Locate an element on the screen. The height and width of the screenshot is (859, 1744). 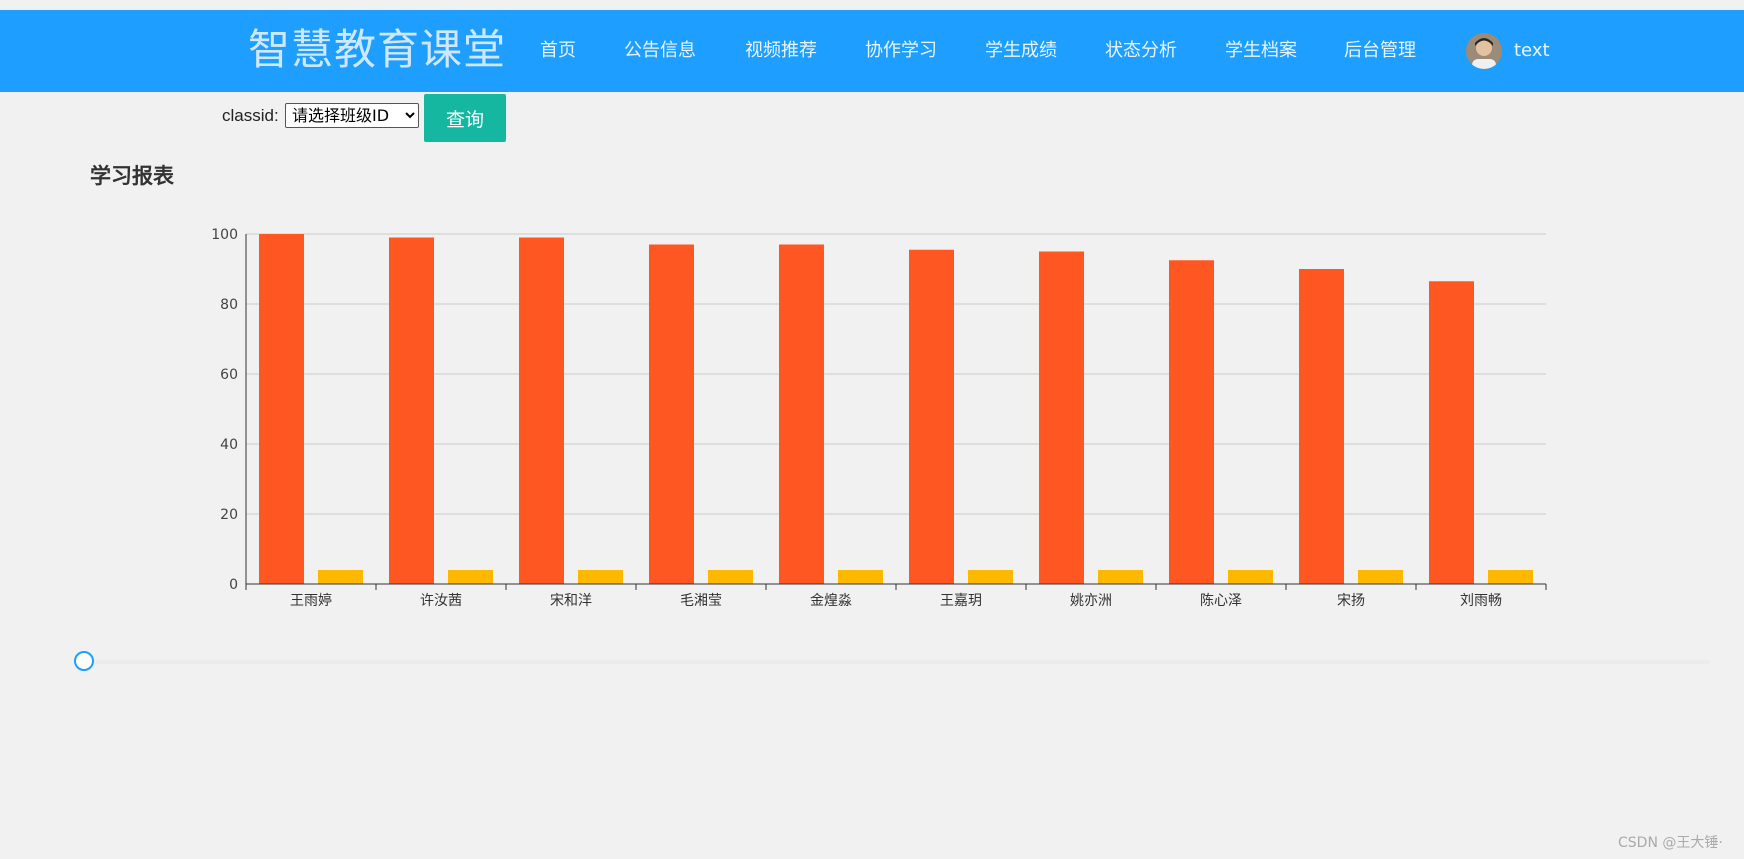
timeline-slider-track is located at coordinates (897, 662).